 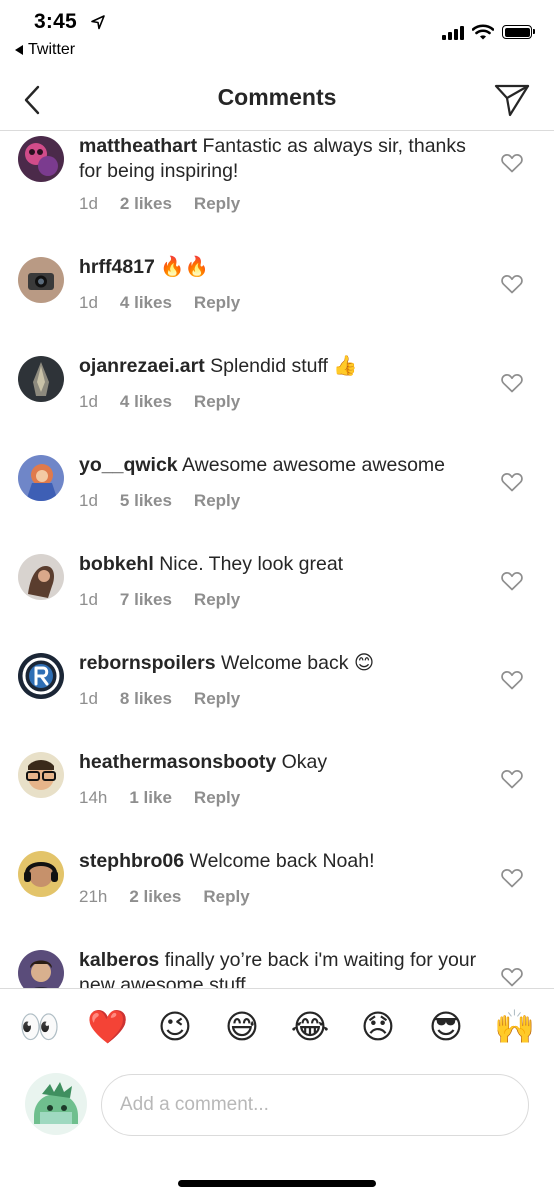 I want to click on comment-meta: 21h 2 likes Reply, so click(x=164, y=897).